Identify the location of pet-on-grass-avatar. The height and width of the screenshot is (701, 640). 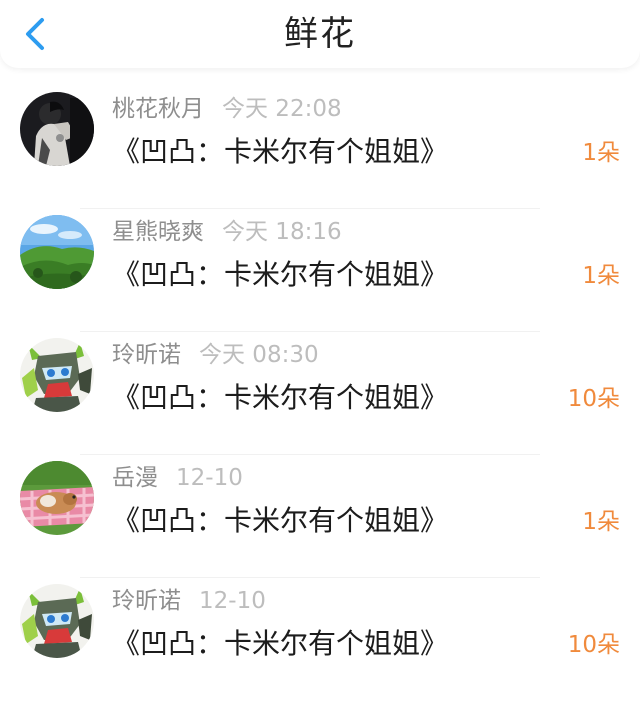
(57, 498).